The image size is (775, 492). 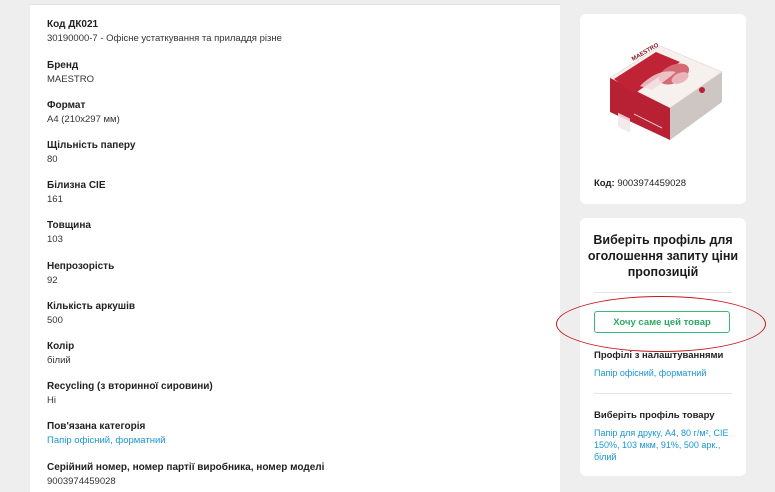 What do you see at coordinates (664, 373) in the screenshot?
I see `configured-profile-link: Папір офісний, форматний` at bounding box center [664, 373].